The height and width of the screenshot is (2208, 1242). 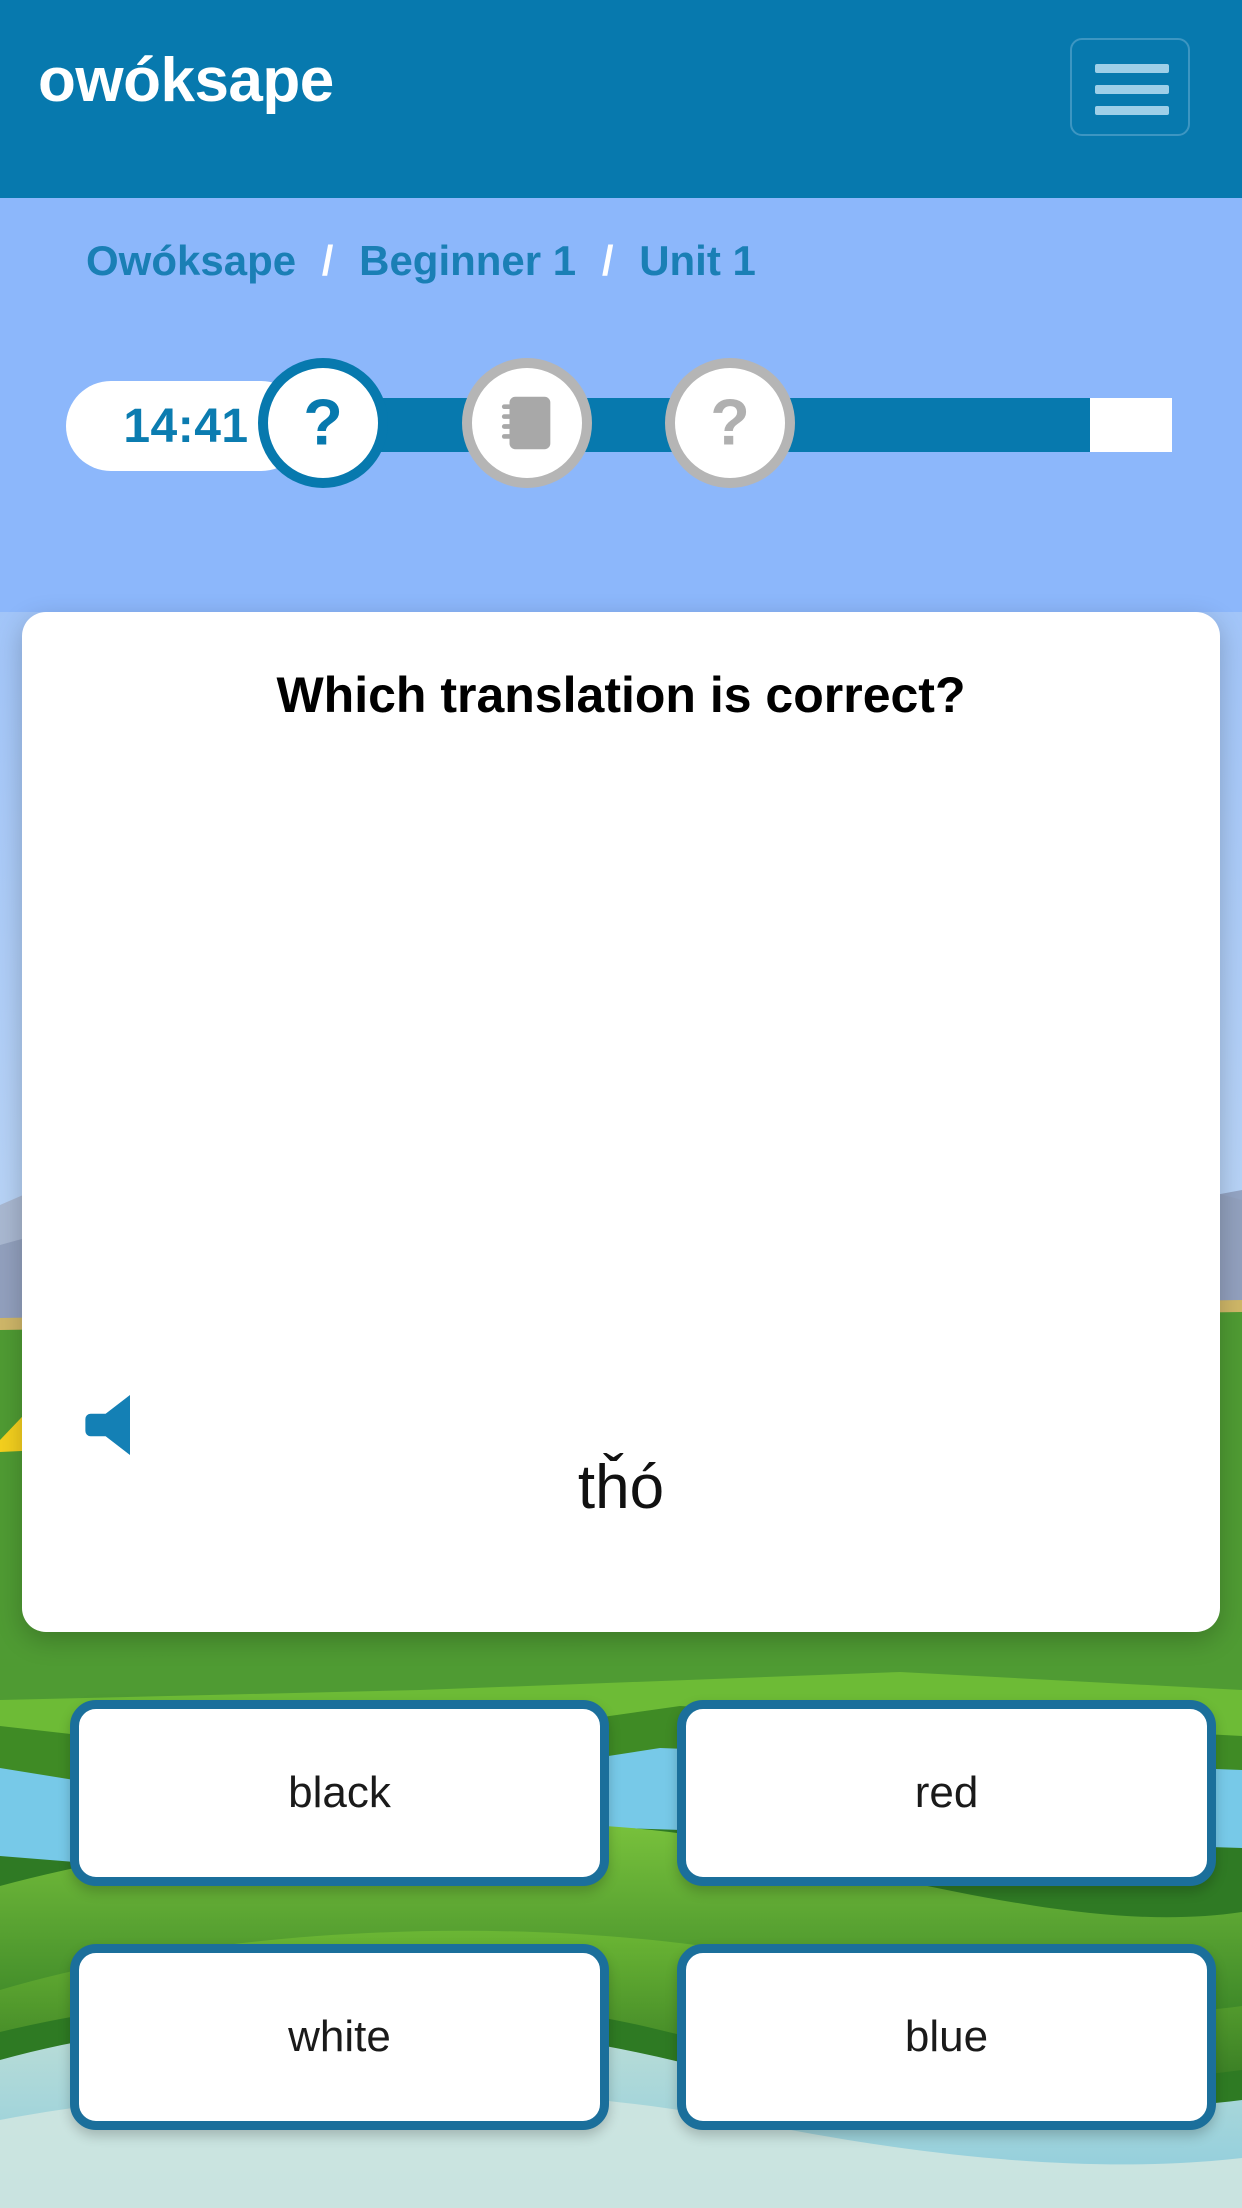 I want to click on prompt-word: tȟó, so click(x=621, y=1487).